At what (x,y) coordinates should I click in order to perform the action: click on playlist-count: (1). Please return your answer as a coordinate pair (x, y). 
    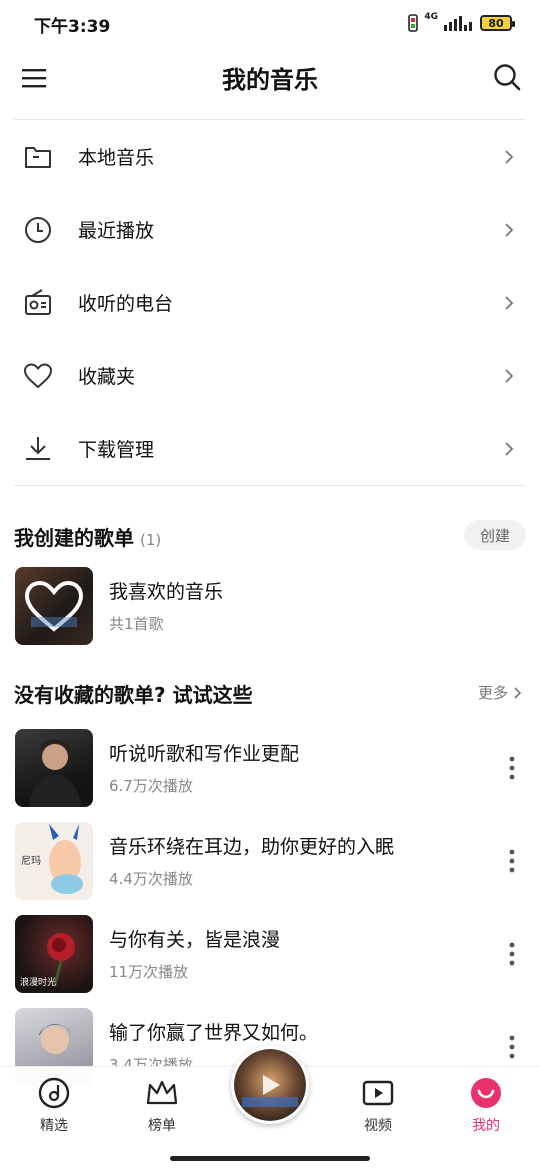
    Looking at the image, I should click on (151, 540).